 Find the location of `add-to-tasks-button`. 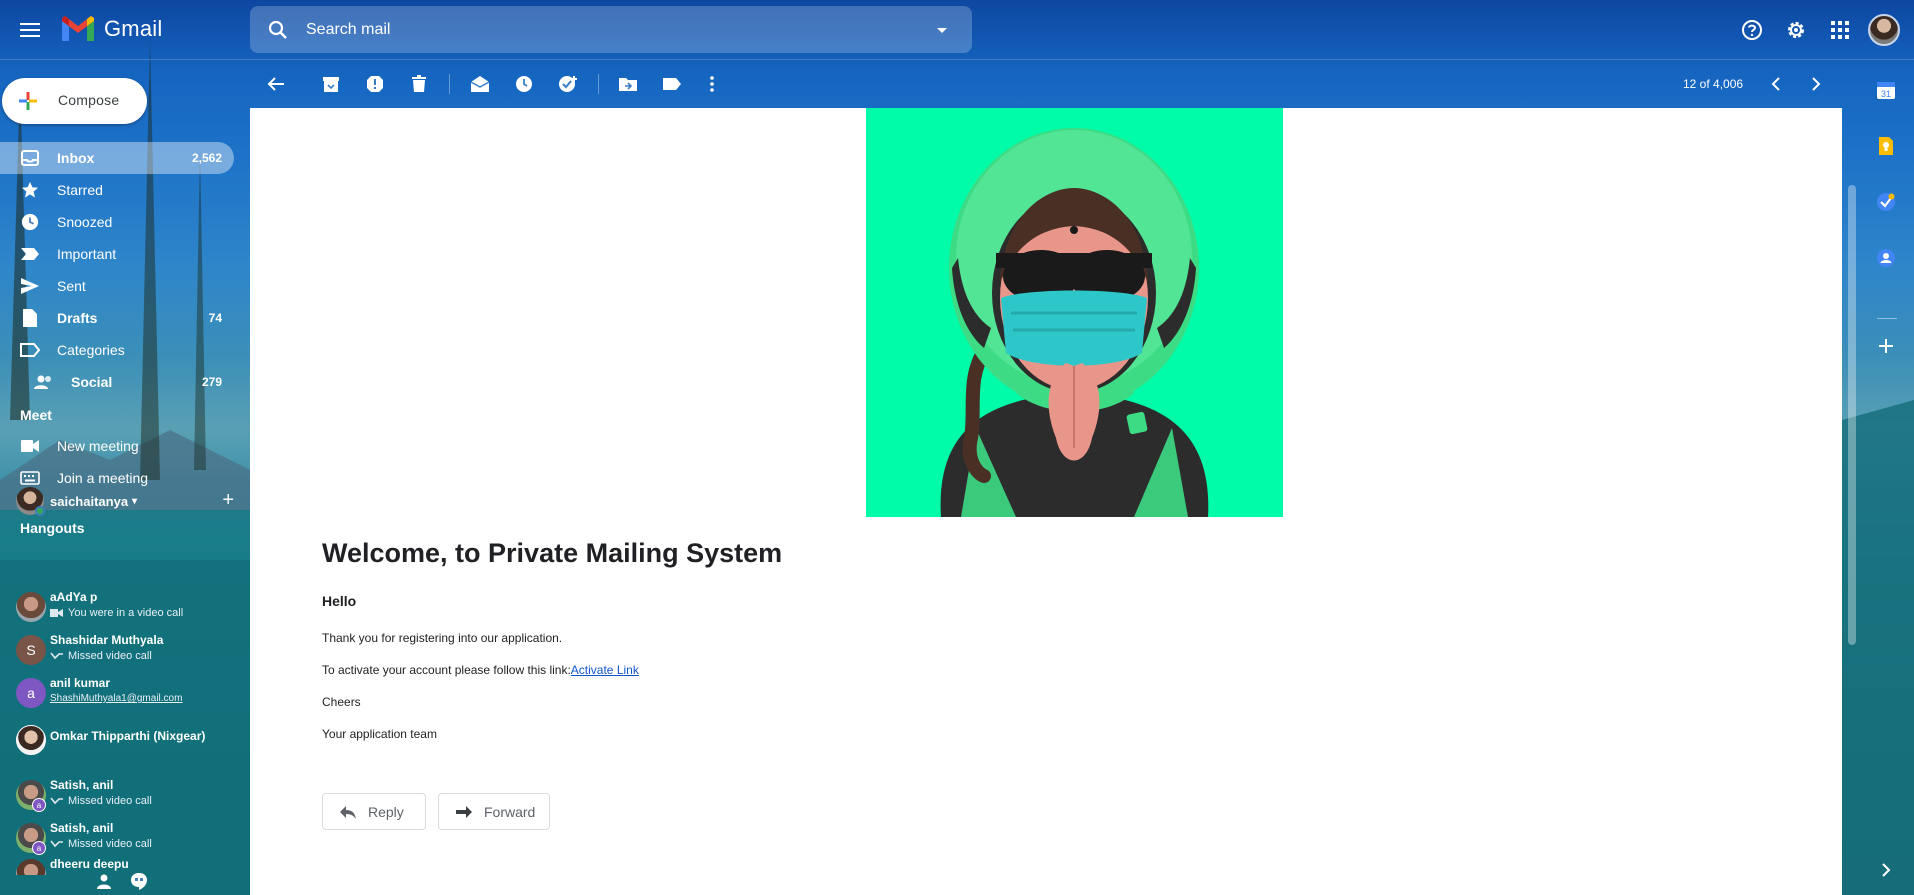

add-to-tasks-button is located at coordinates (568, 84).